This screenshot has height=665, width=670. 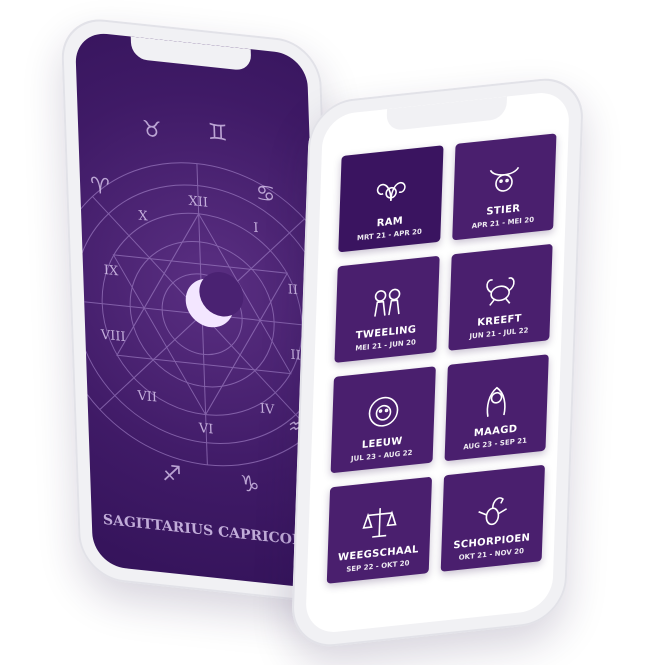 I want to click on sign-card-weegschaal: WEEGSCHAAL SEP 22 - OKT 20, so click(x=379, y=530).